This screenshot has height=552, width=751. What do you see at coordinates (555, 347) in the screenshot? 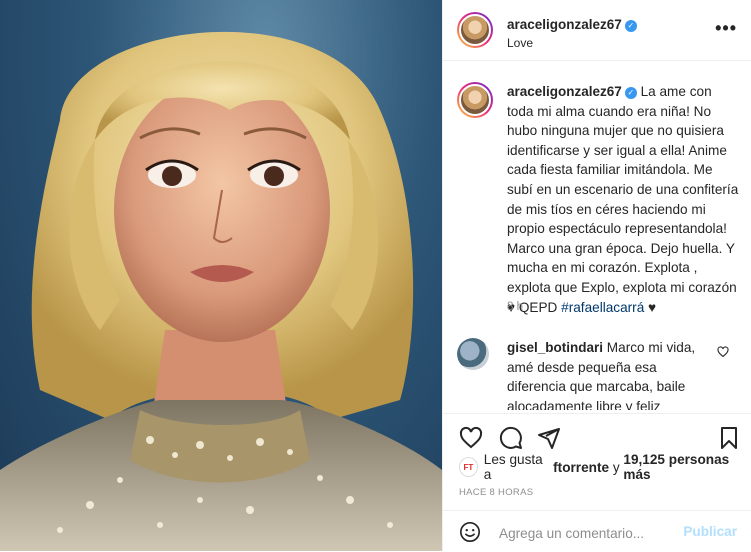
I see `commenter-username: gisel_botindari` at bounding box center [555, 347].